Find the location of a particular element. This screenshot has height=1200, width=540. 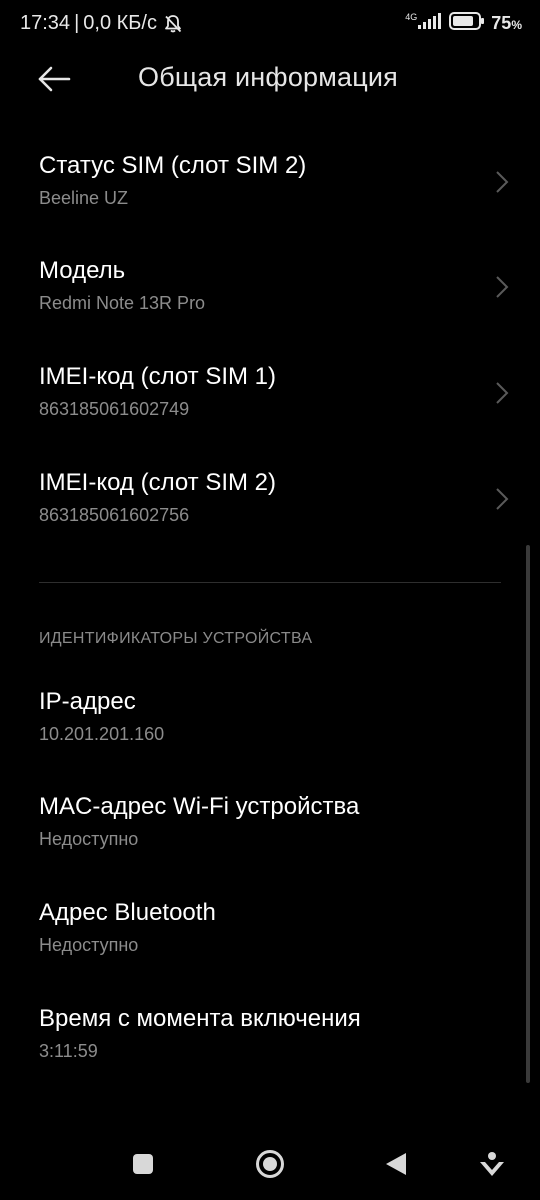

item-title: MAC-адрес Wi-Fi устройства is located at coordinates (199, 806).